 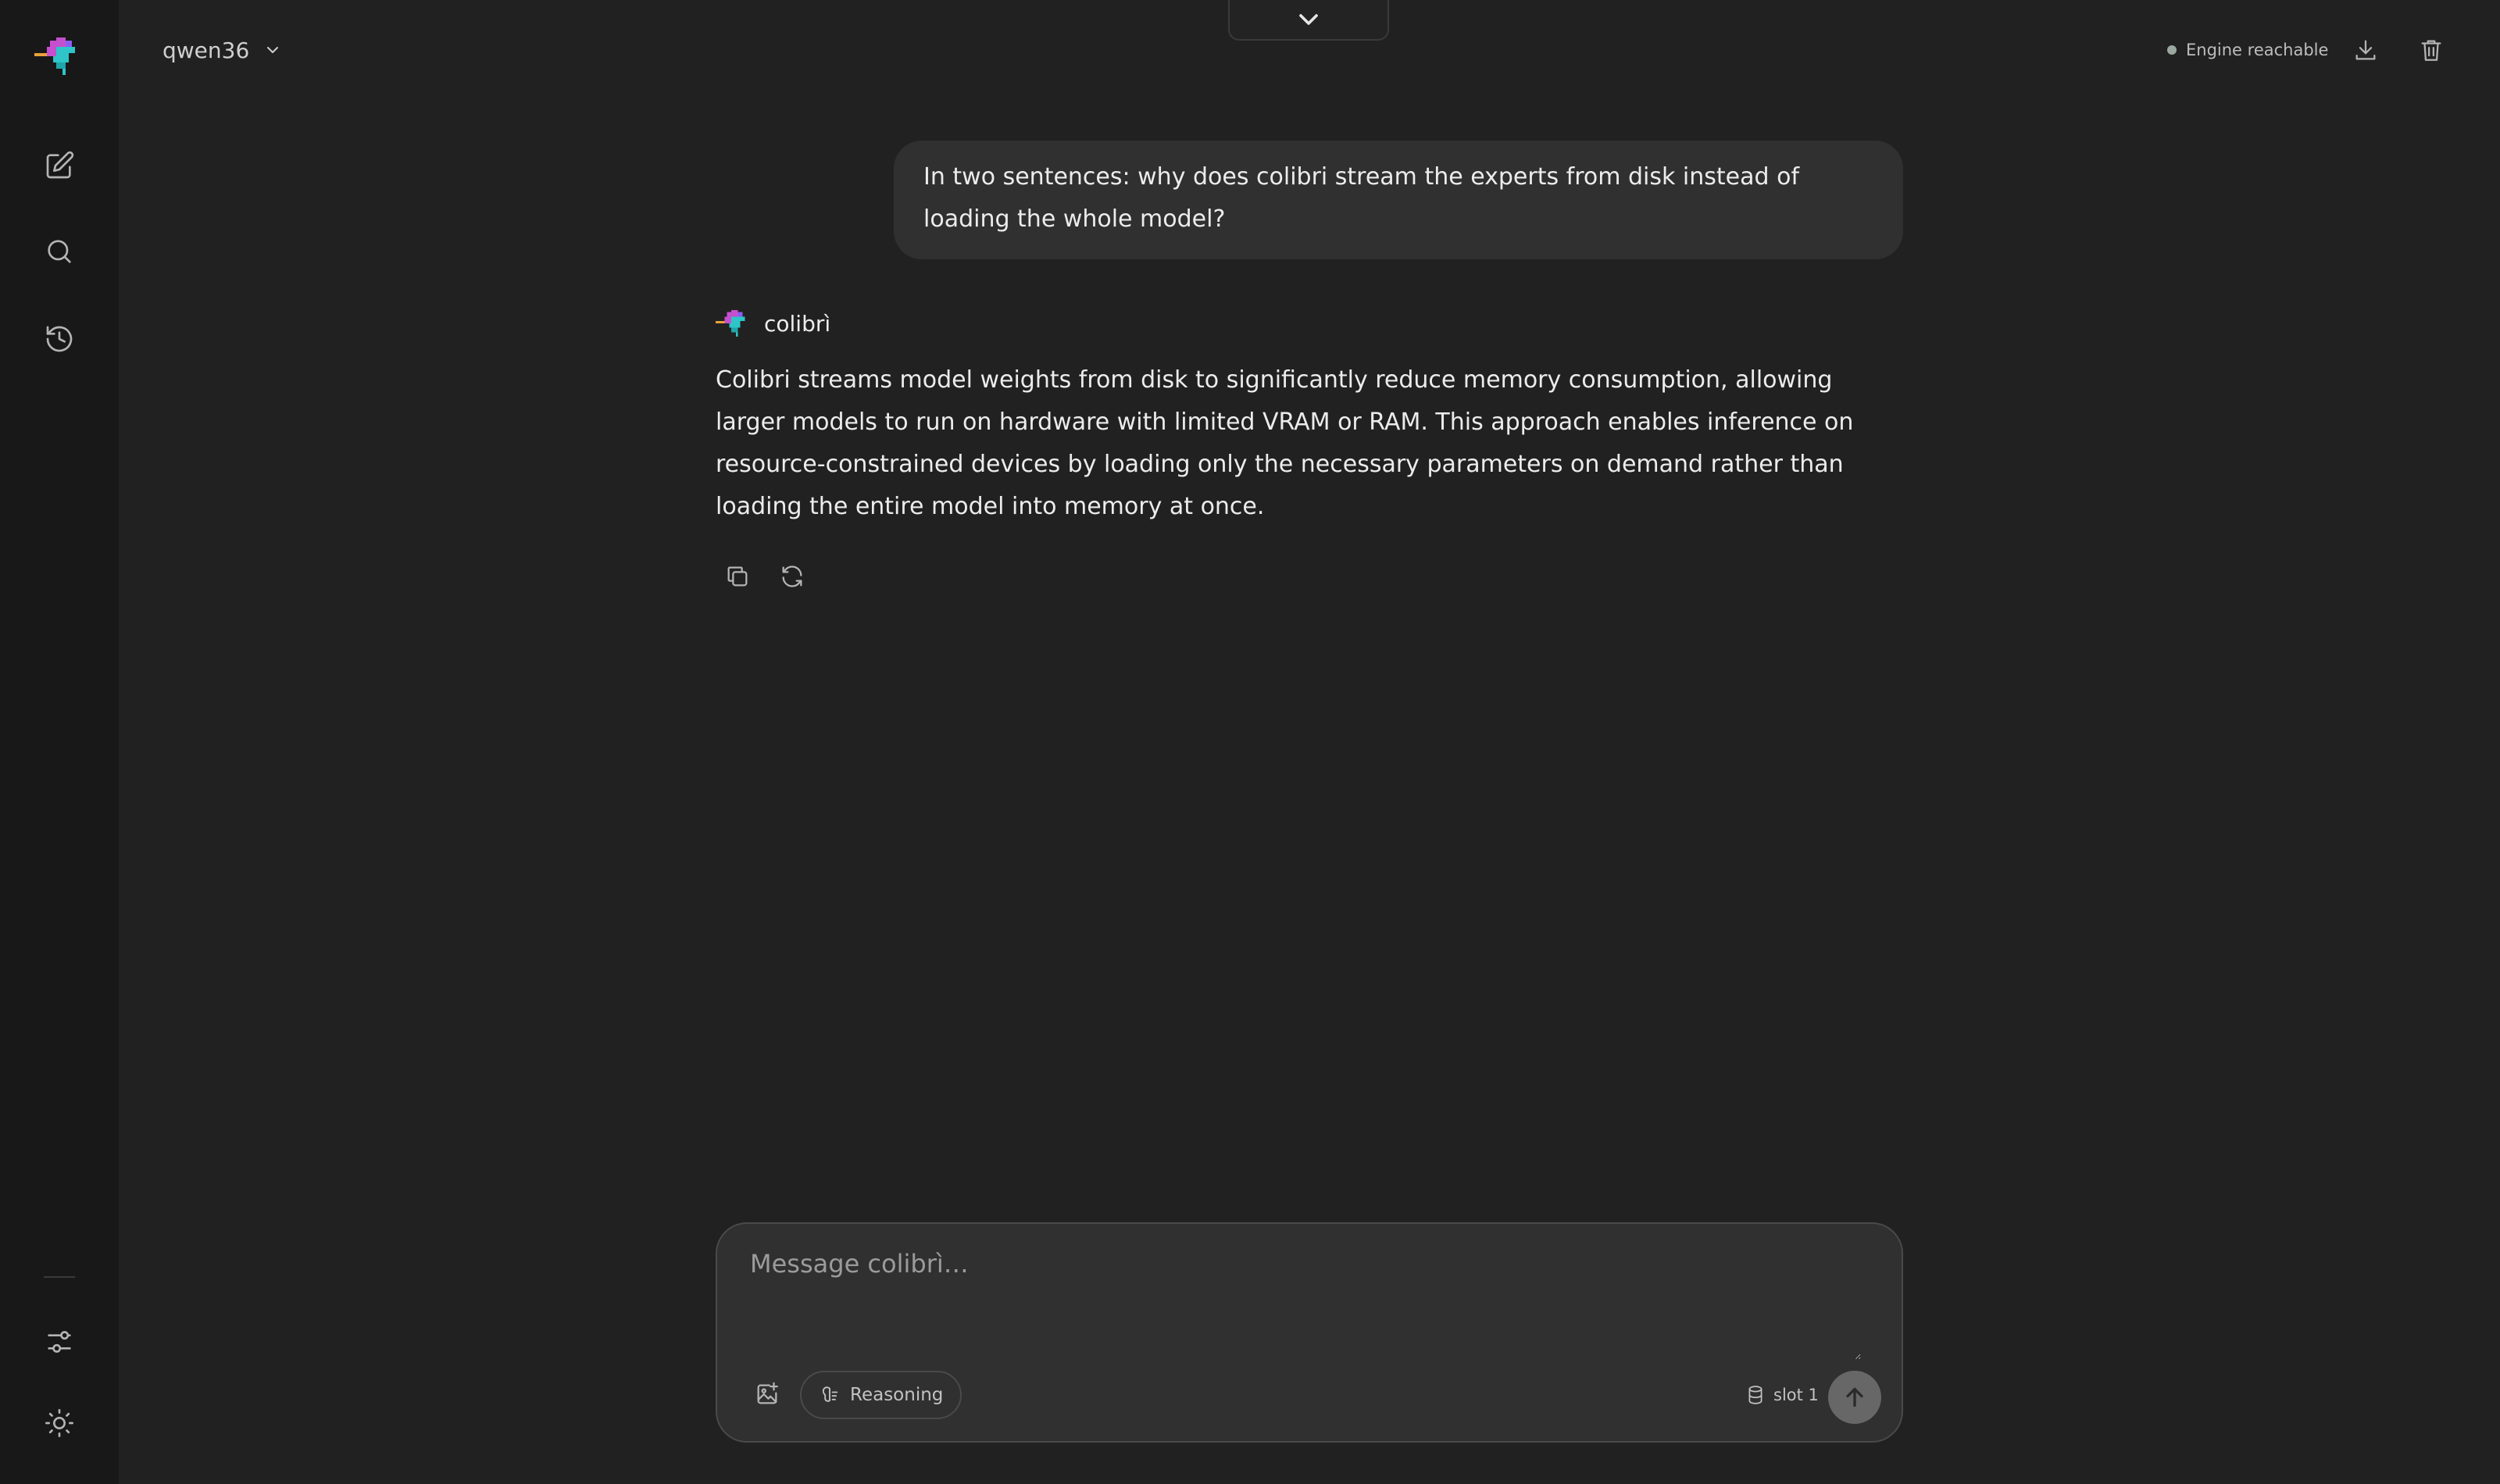 What do you see at coordinates (1796, 1395) in the screenshot?
I see `slot-label: slot 1` at bounding box center [1796, 1395].